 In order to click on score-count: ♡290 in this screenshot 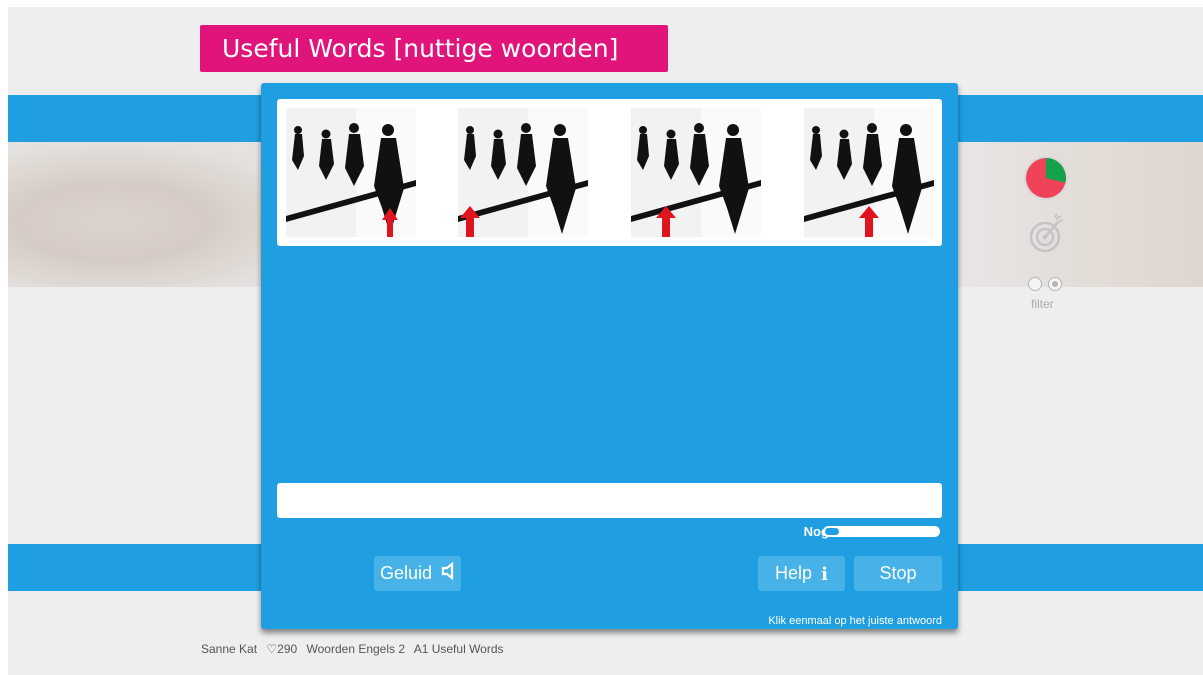, I will do `click(282, 649)`.